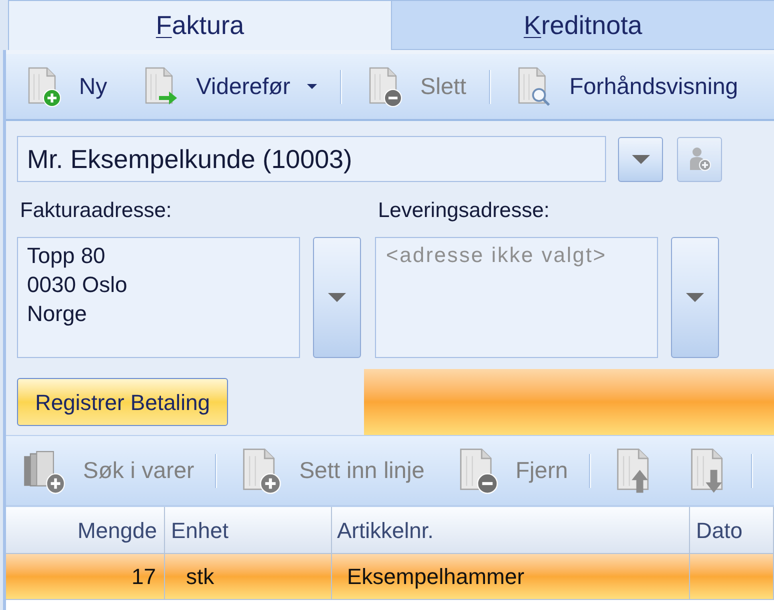  Describe the element at coordinates (158, 297) in the screenshot. I see `address-field: Topp 80 0030 Oslo Norge` at that location.